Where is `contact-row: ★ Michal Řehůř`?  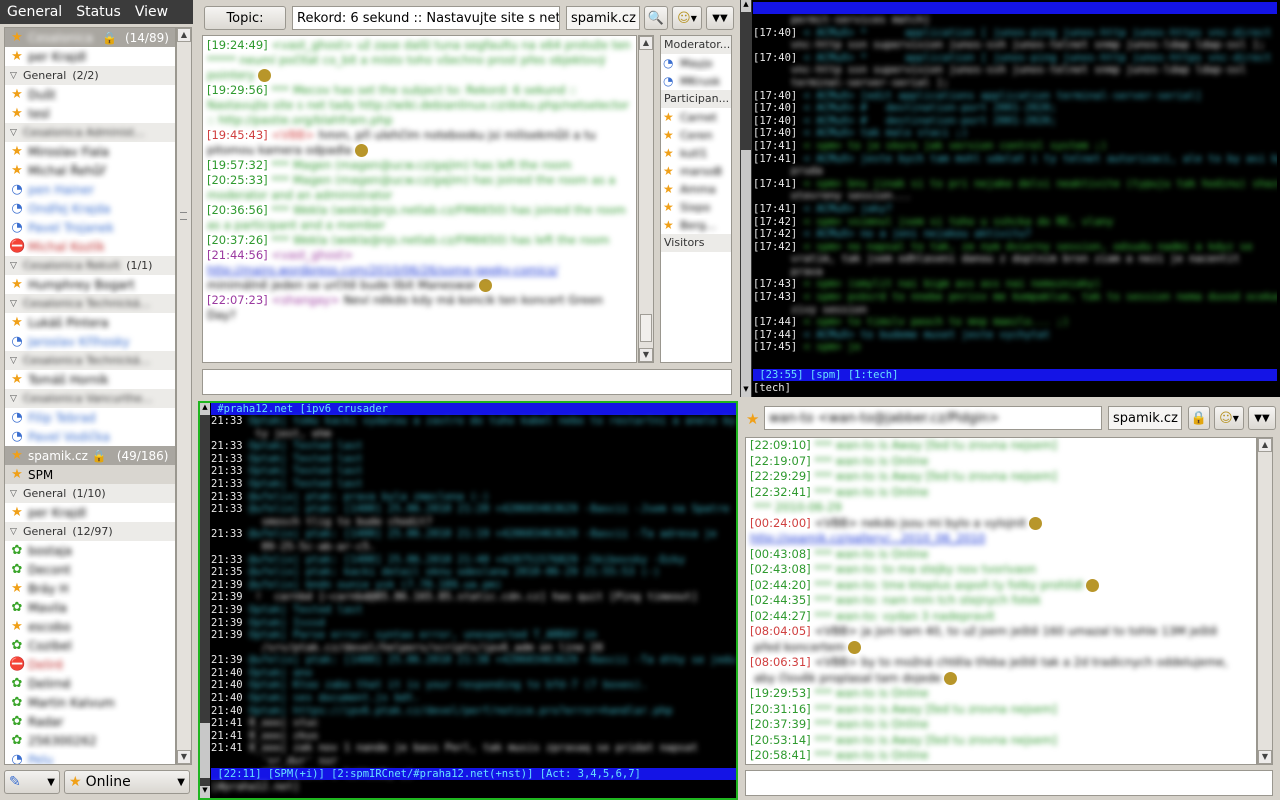 contact-row: ★ Michal Řehůř is located at coordinates (90, 170).